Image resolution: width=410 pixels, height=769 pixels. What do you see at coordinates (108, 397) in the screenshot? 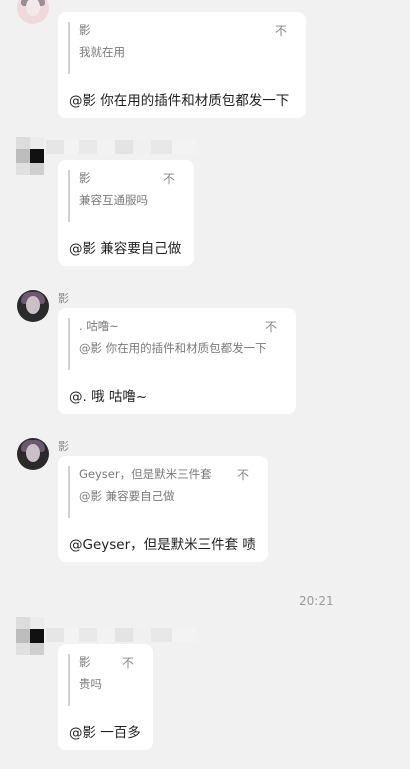
I see `message-text: @. 哦 咕噜~` at bounding box center [108, 397].